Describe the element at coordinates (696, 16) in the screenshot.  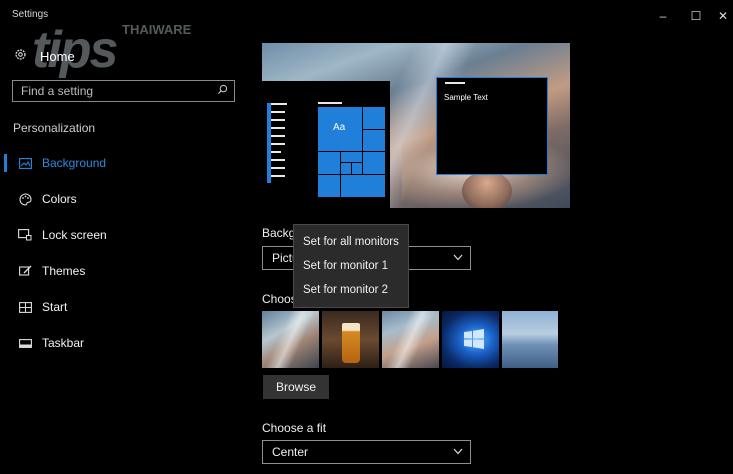
I see `maximize-button: ☐` at that location.